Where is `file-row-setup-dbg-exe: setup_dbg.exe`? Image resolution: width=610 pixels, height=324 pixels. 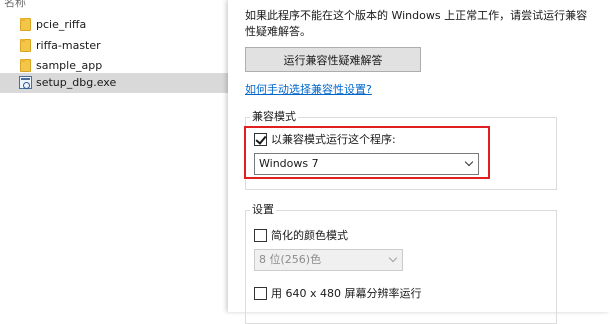
file-row-setup-dbg-exe: setup_dbg.exe is located at coordinates (114, 83).